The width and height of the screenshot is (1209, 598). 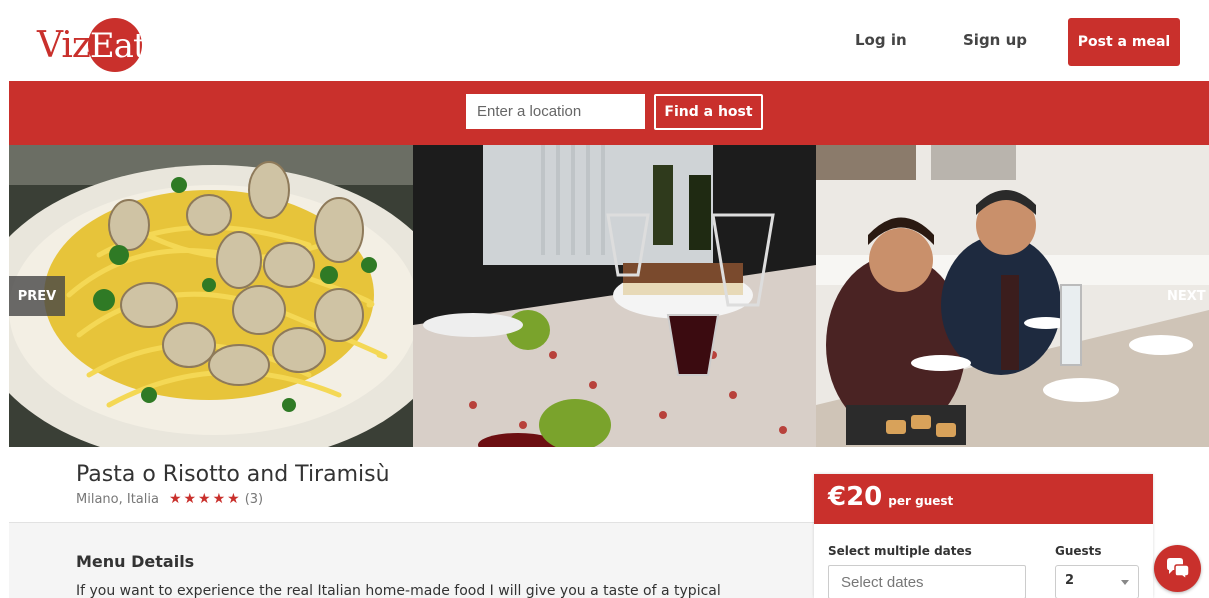 I want to click on rating-stars-icon: ★★★★★, so click(x=205, y=499).